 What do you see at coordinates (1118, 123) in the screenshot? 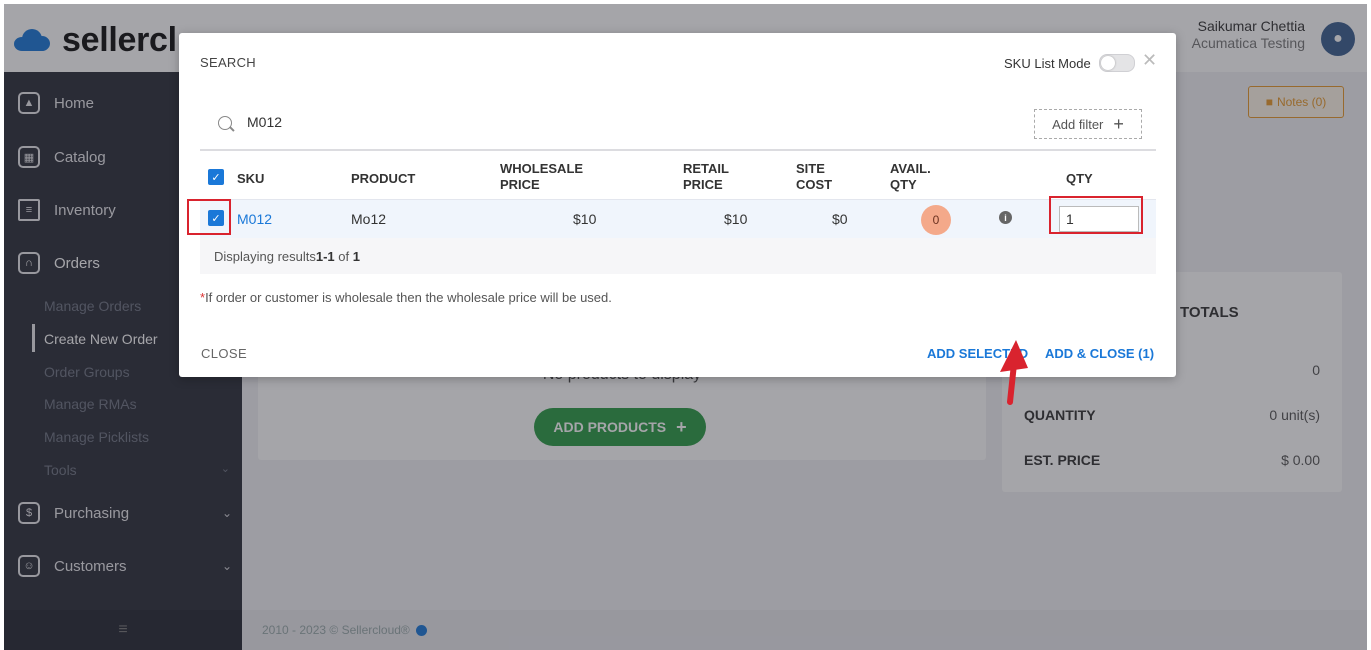
I see `plus-icon: +` at bounding box center [1118, 123].